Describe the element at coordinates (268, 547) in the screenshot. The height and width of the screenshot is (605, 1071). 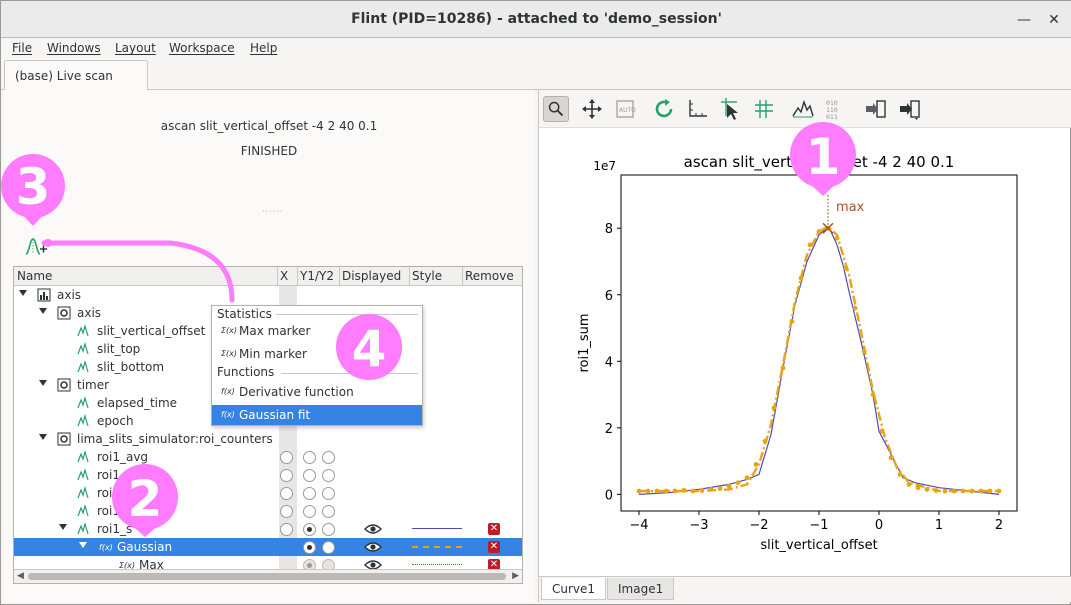
I see `tree-row-gaussian: f(x) Gaussian ✕` at that location.